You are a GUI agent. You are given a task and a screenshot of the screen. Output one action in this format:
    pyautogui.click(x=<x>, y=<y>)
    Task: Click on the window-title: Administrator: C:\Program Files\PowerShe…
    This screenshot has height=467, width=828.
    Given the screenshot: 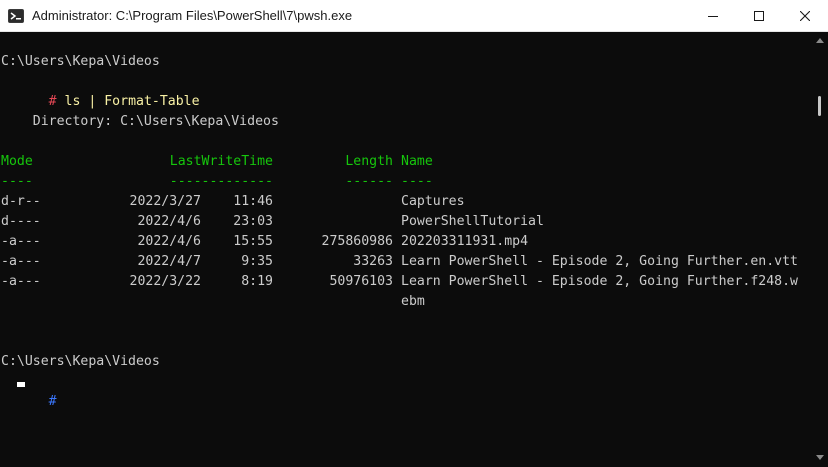 What is the action you would take?
    pyautogui.click(x=192, y=15)
    